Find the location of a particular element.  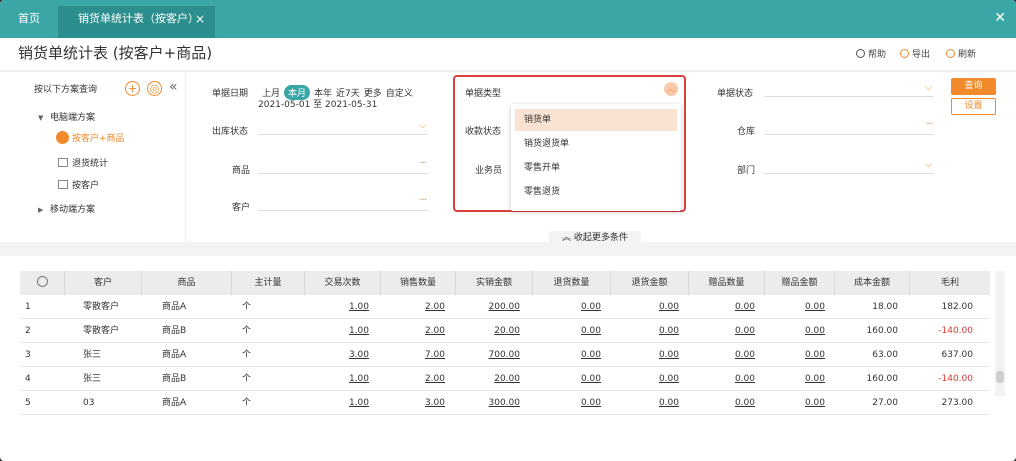

add-scheme-button: + is located at coordinates (132, 88).